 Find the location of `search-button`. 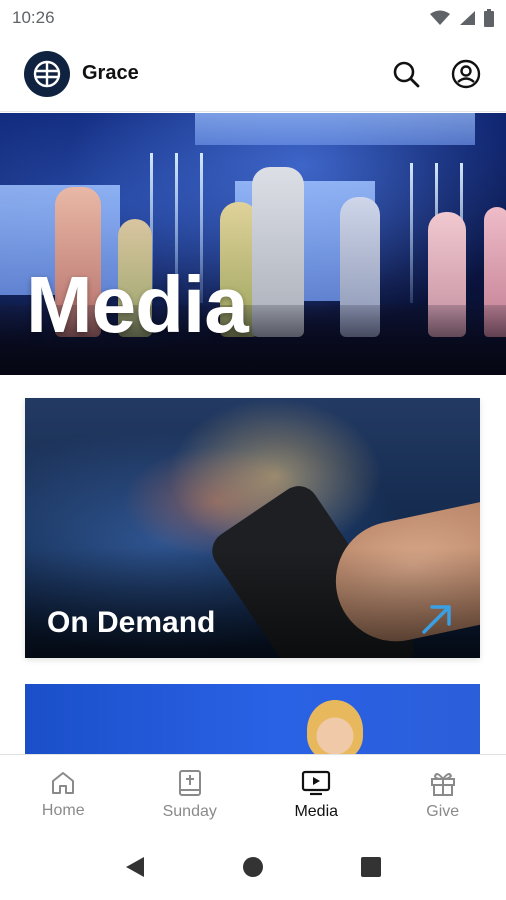

search-button is located at coordinates (406, 74).